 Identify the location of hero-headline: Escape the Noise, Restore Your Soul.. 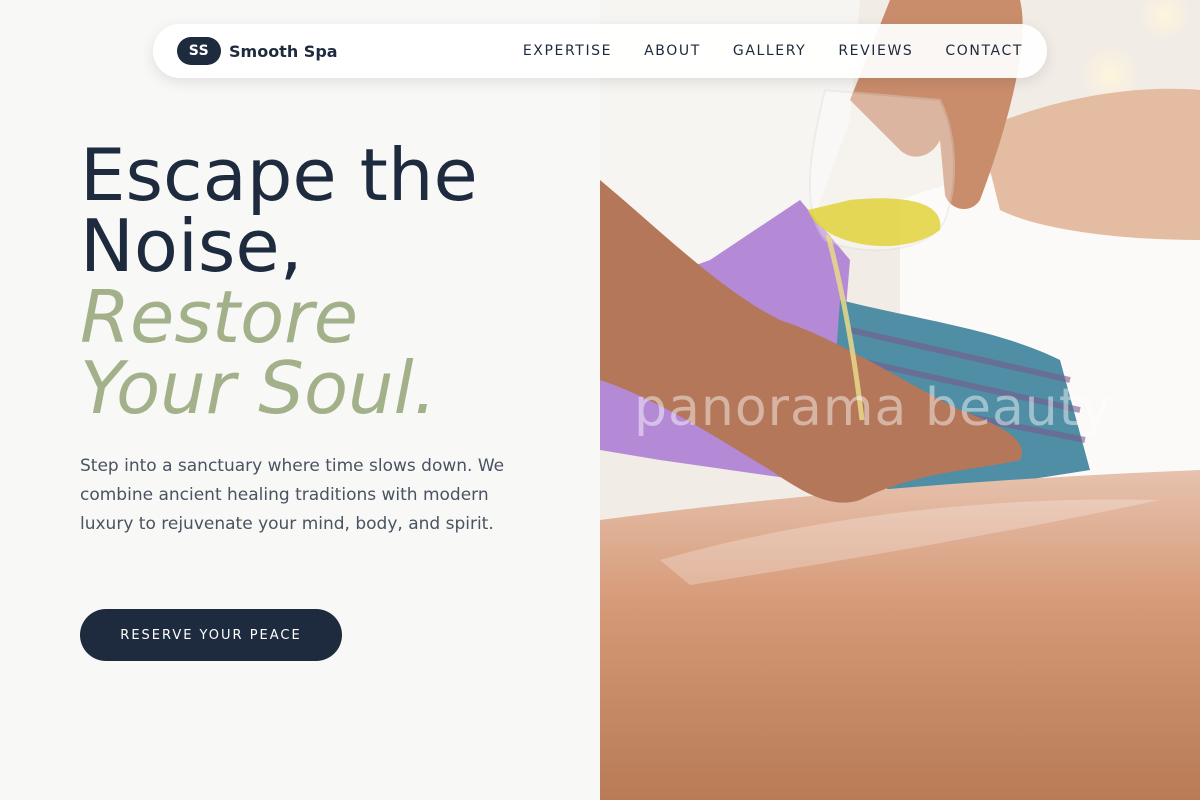
(279, 281).